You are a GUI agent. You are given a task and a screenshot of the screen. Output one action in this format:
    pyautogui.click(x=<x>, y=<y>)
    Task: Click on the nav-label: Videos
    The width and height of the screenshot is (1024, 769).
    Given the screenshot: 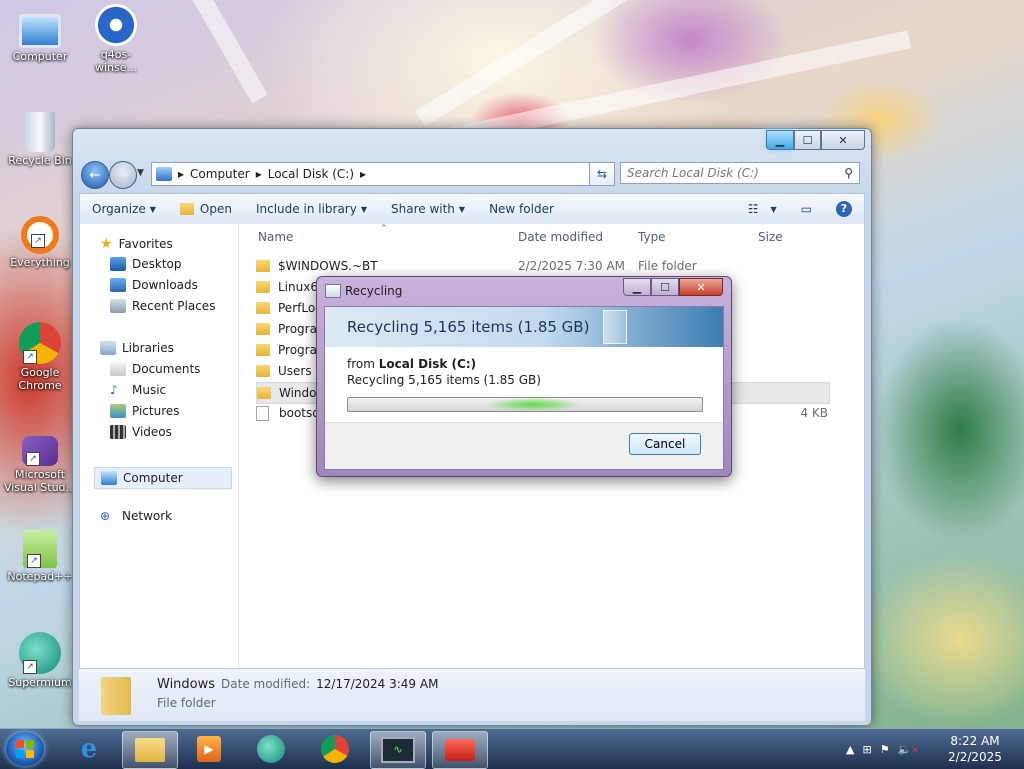 What is the action you would take?
    pyautogui.click(x=152, y=432)
    